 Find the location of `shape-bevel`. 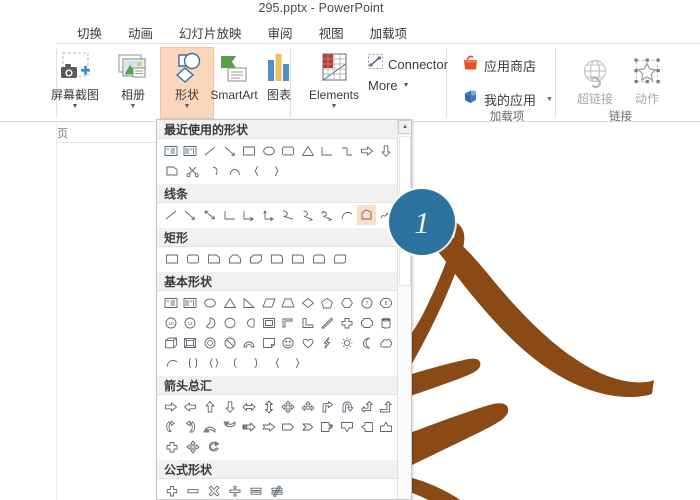

shape-bevel is located at coordinates (191, 343).